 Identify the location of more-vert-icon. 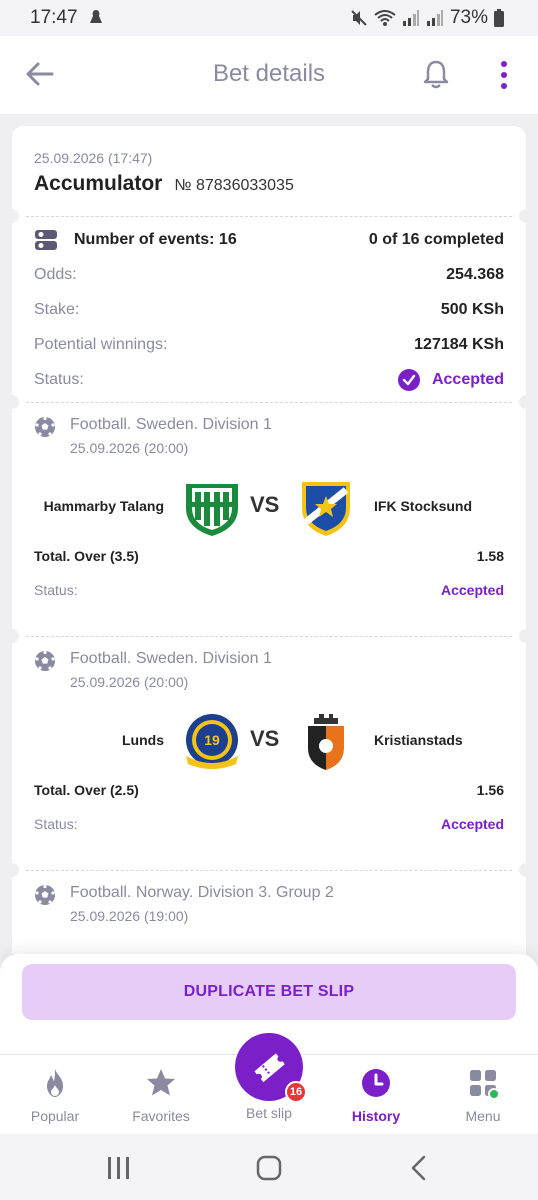
(504, 75).